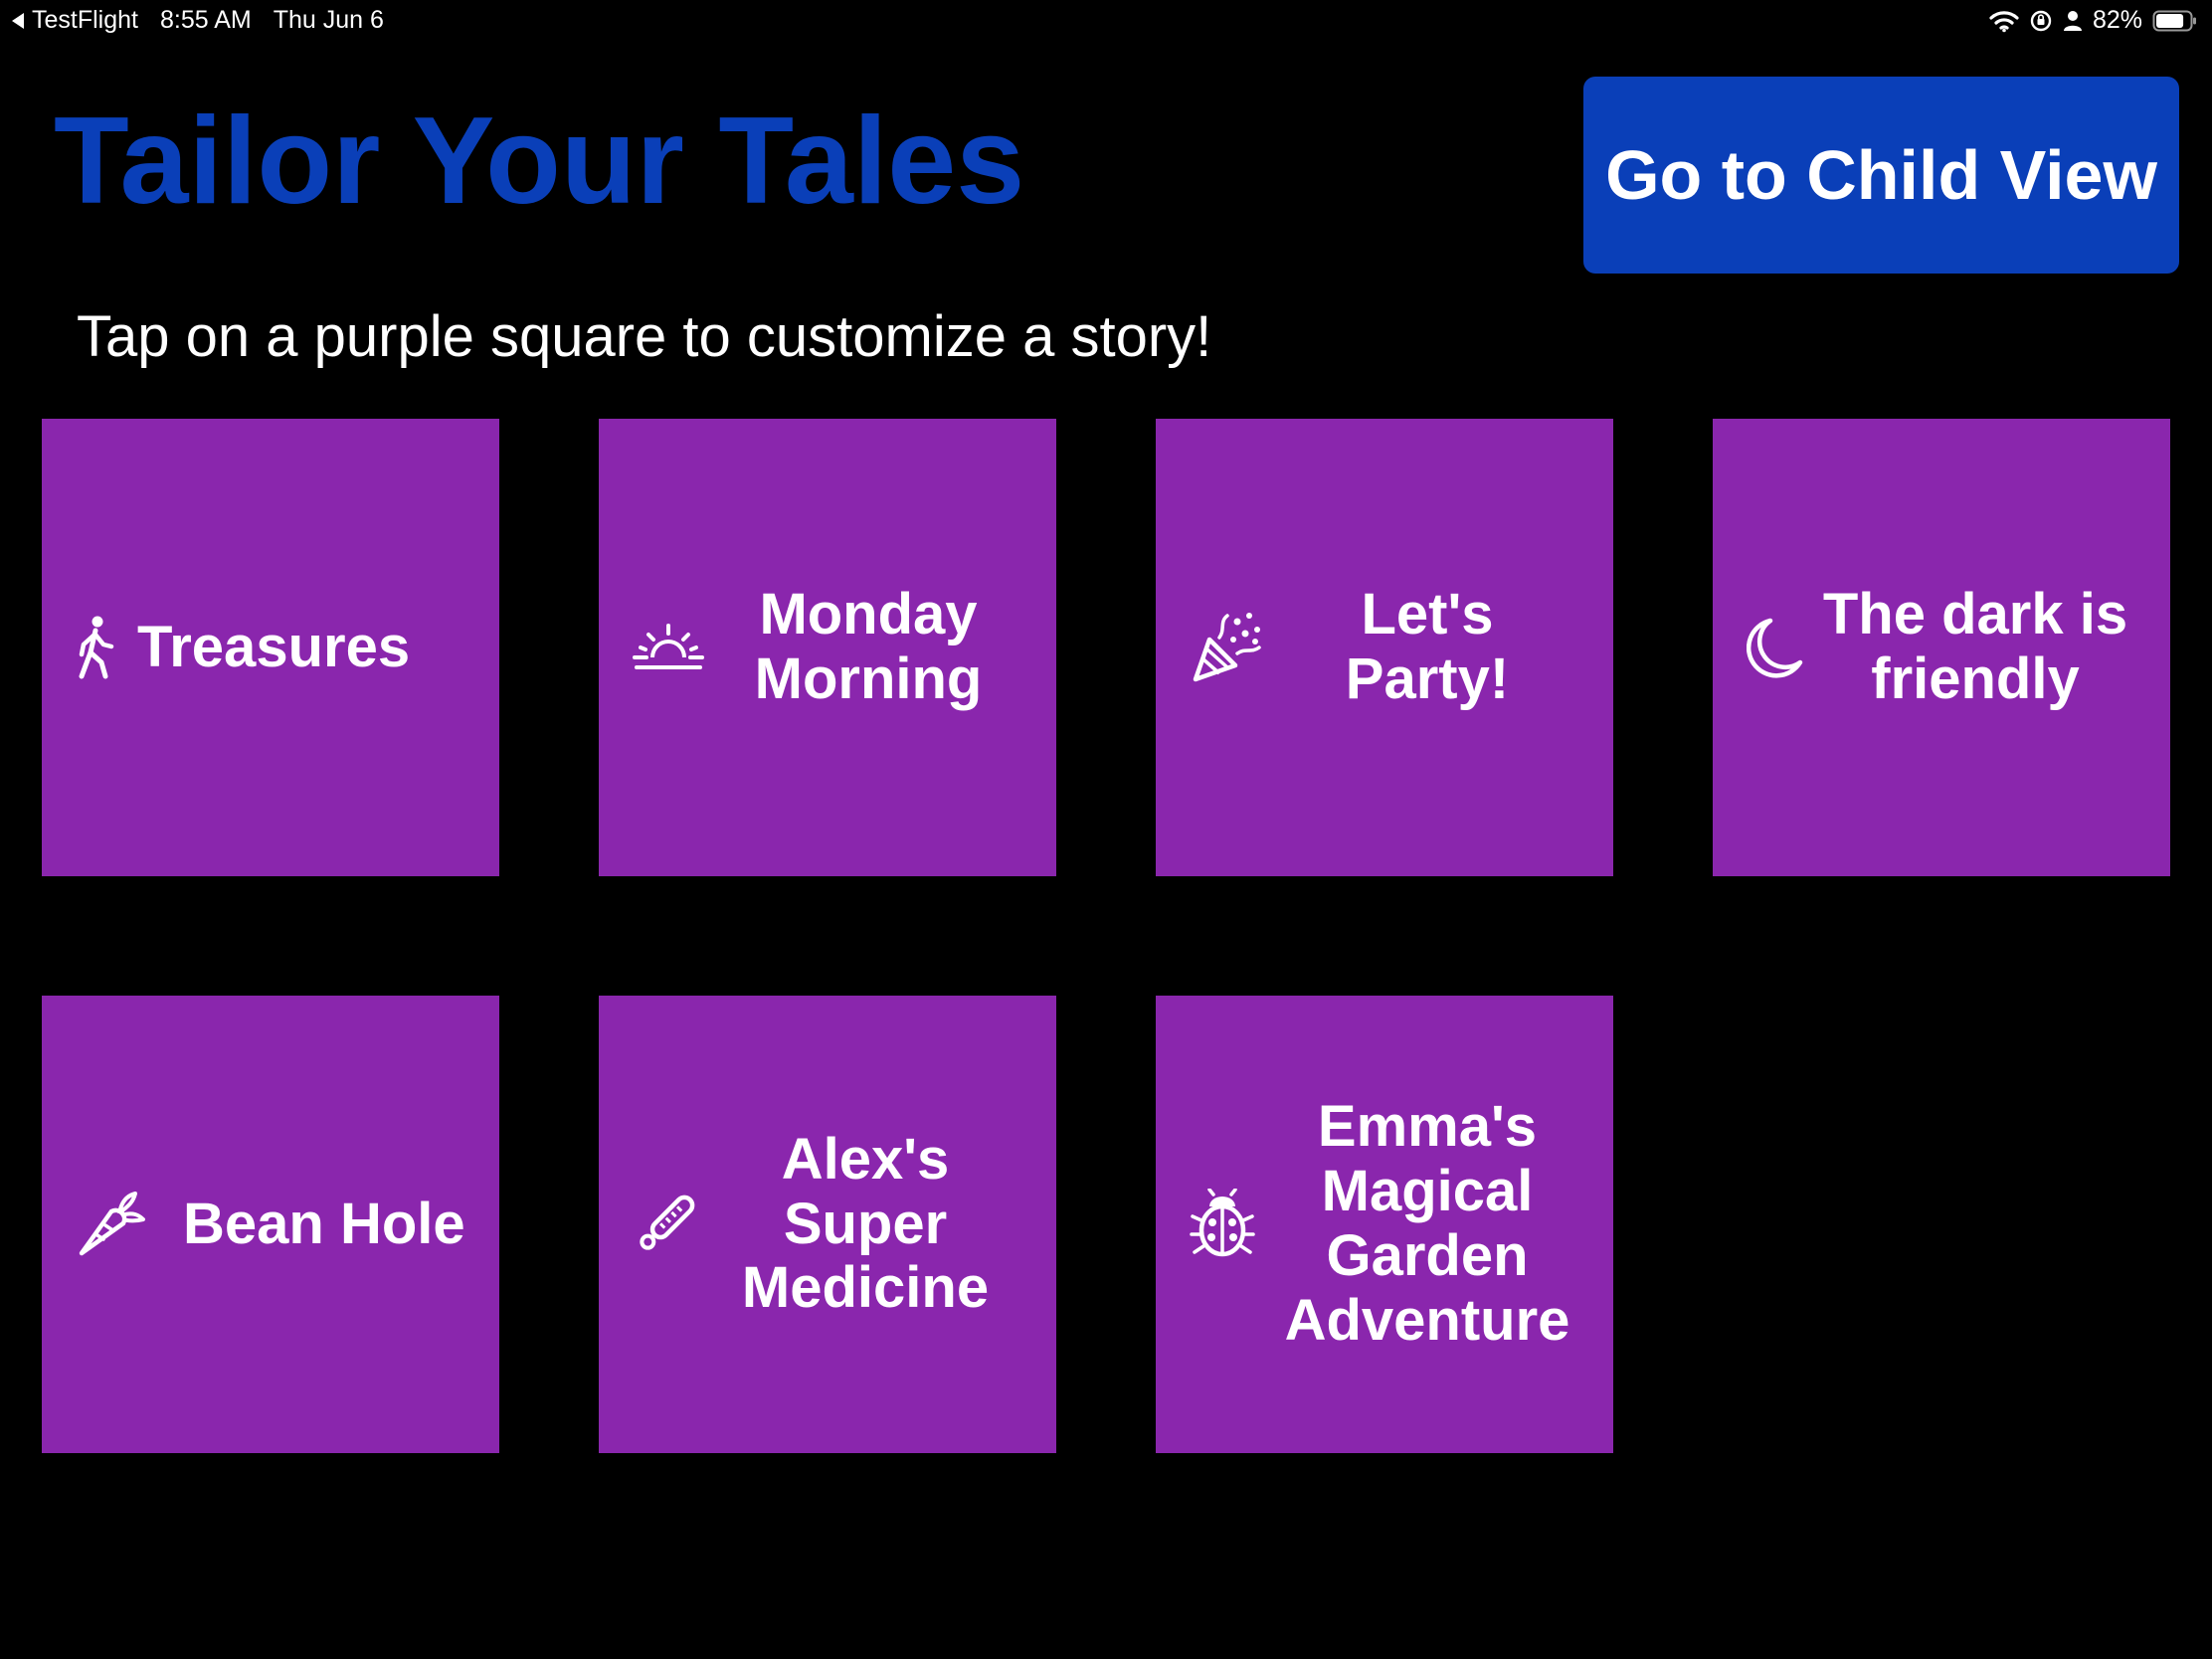 The image size is (2212, 1659). Describe the element at coordinates (2004, 21) in the screenshot. I see `wifi-icon` at that location.